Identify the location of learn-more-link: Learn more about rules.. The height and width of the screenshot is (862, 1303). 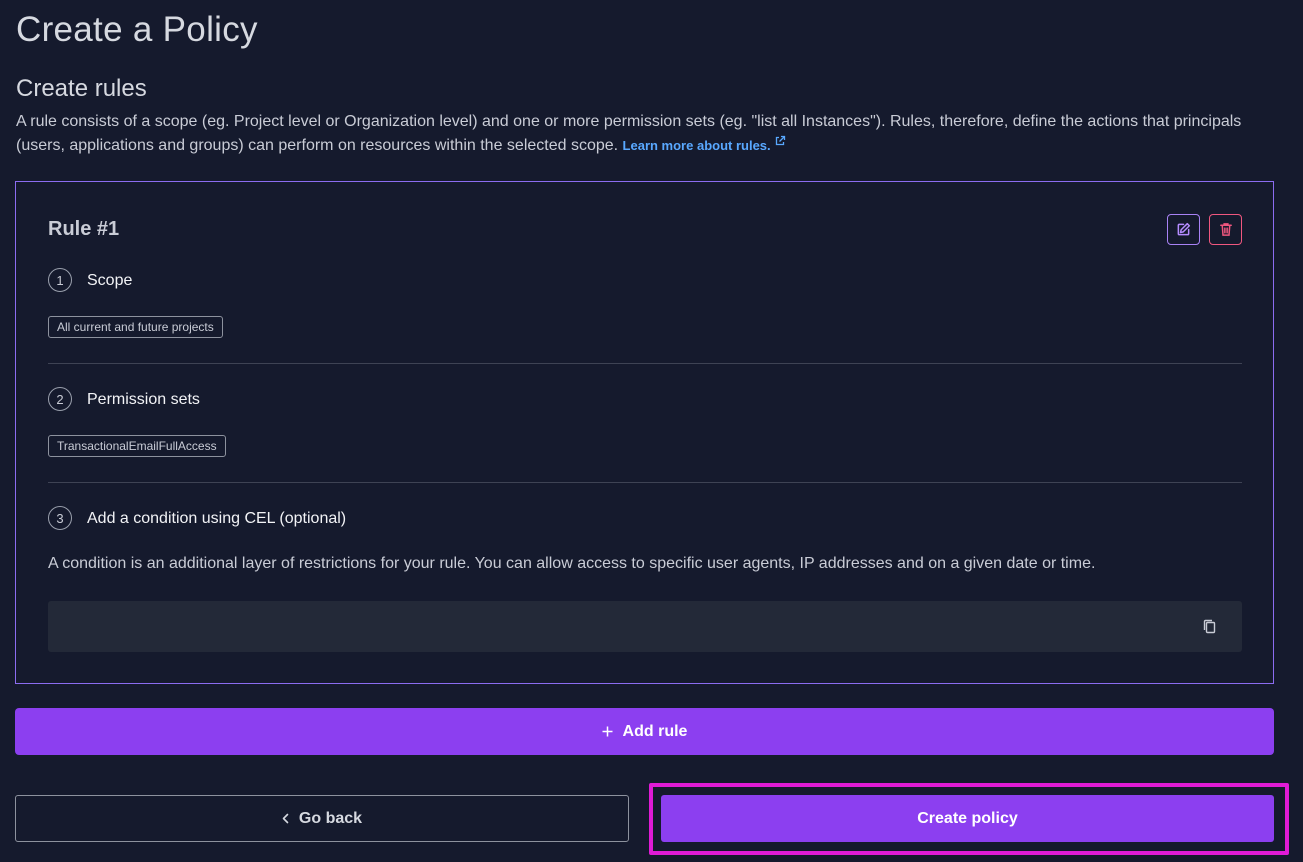
(704, 144).